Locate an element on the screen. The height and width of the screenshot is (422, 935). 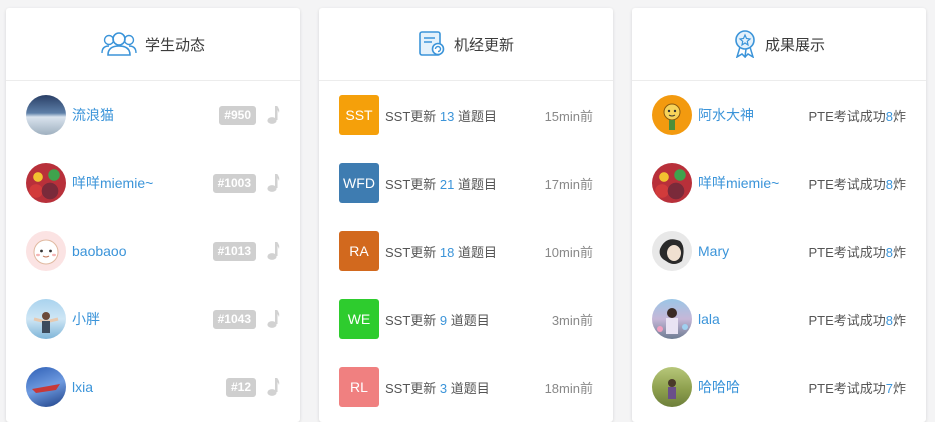
achievement-row: Mary PTE考试成功8炸 is located at coordinates (779, 251).